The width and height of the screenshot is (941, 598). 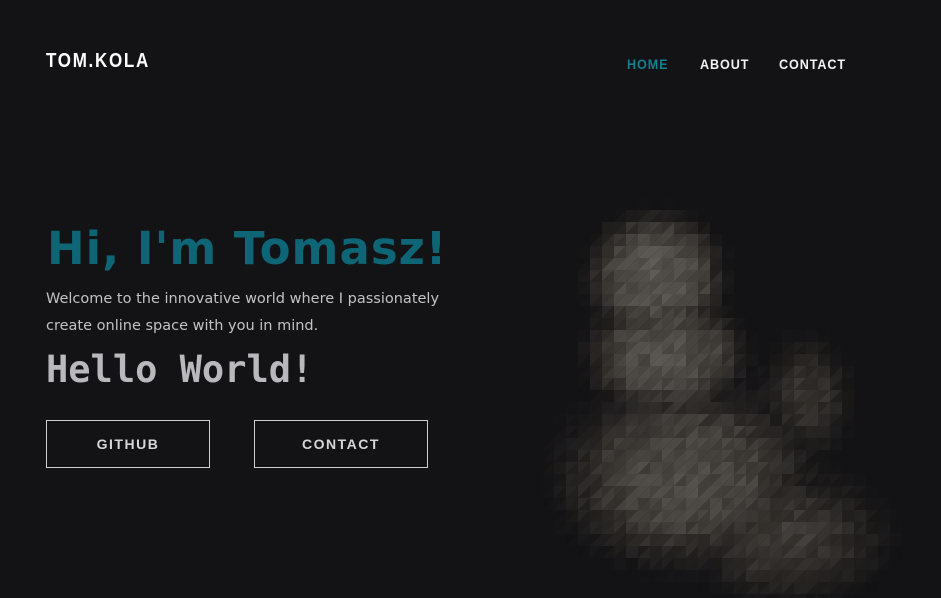 What do you see at coordinates (724, 64) in the screenshot?
I see `nav-about-link: ABOUT` at bounding box center [724, 64].